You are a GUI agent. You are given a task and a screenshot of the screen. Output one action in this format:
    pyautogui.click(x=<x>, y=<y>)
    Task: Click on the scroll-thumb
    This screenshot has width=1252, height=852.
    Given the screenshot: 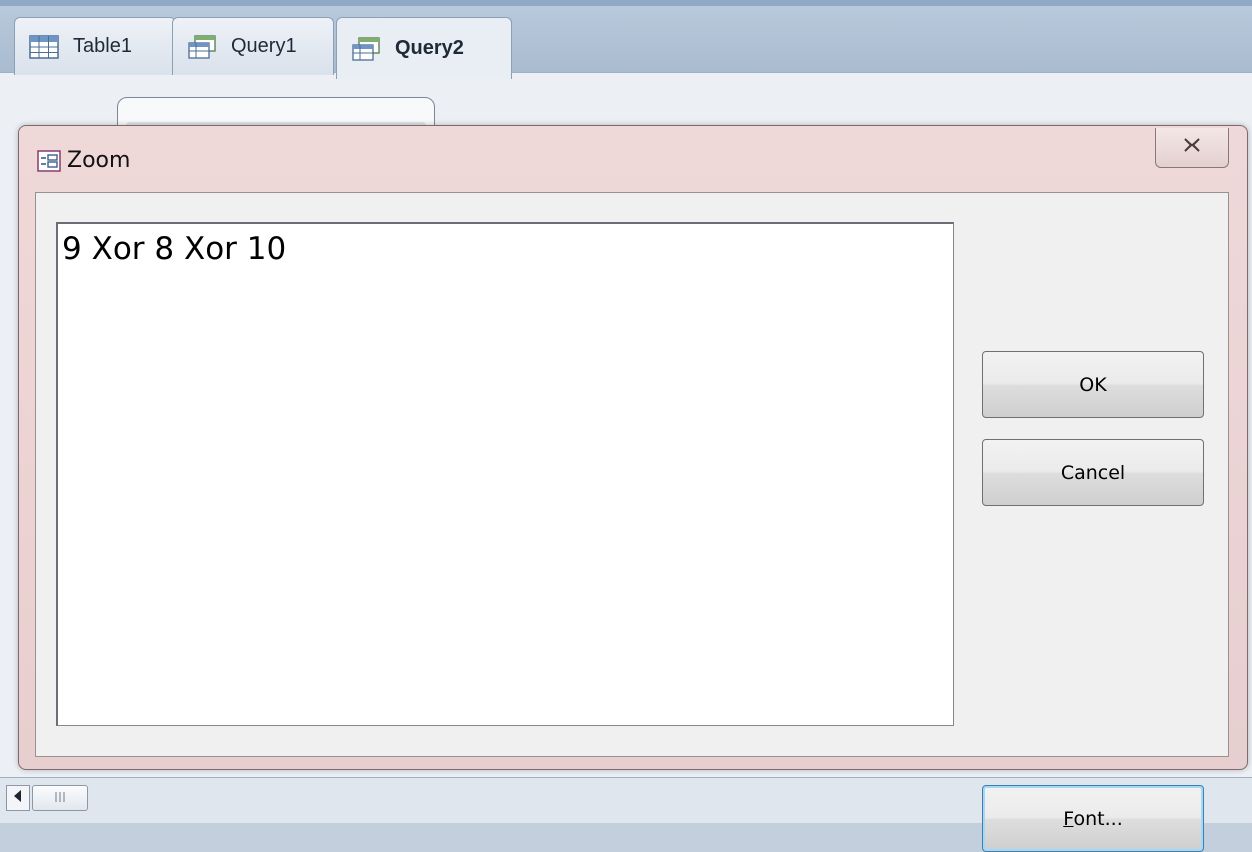 What is the action you would take?
    pyautogui.click(x=60, y=798)
    